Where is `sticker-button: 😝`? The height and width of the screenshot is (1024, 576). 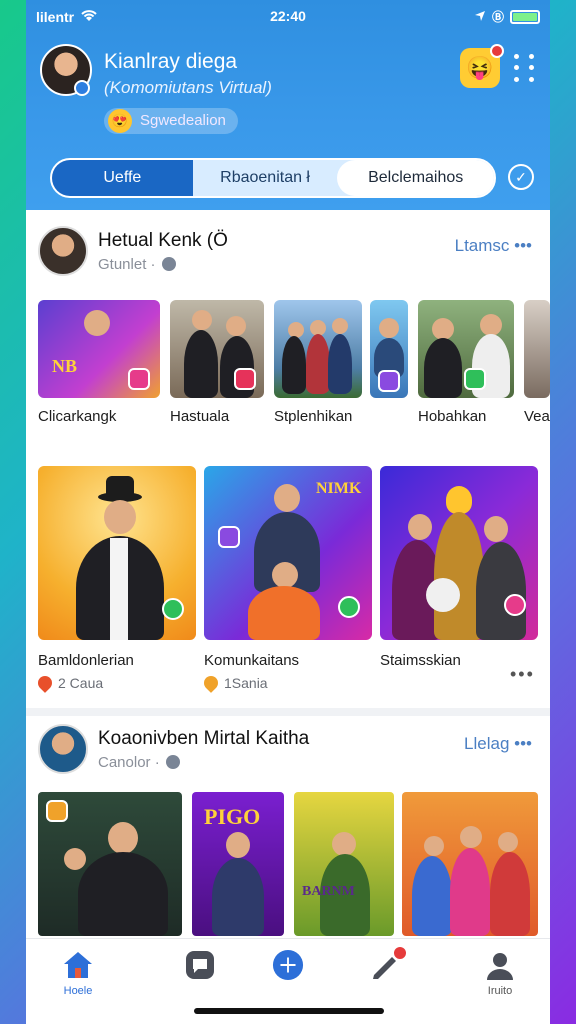 sticker-button: 😝 is located at coordinates (482, 66).